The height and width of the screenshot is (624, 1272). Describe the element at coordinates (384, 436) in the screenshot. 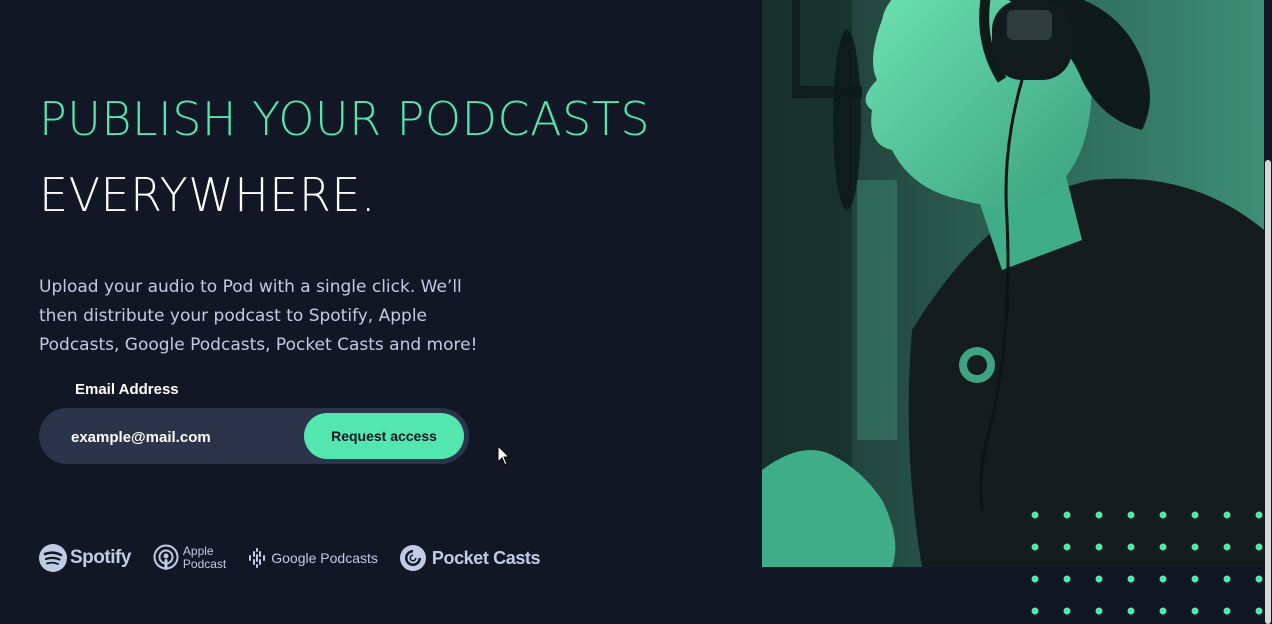

I see `request-access-button: Request access` at that location.